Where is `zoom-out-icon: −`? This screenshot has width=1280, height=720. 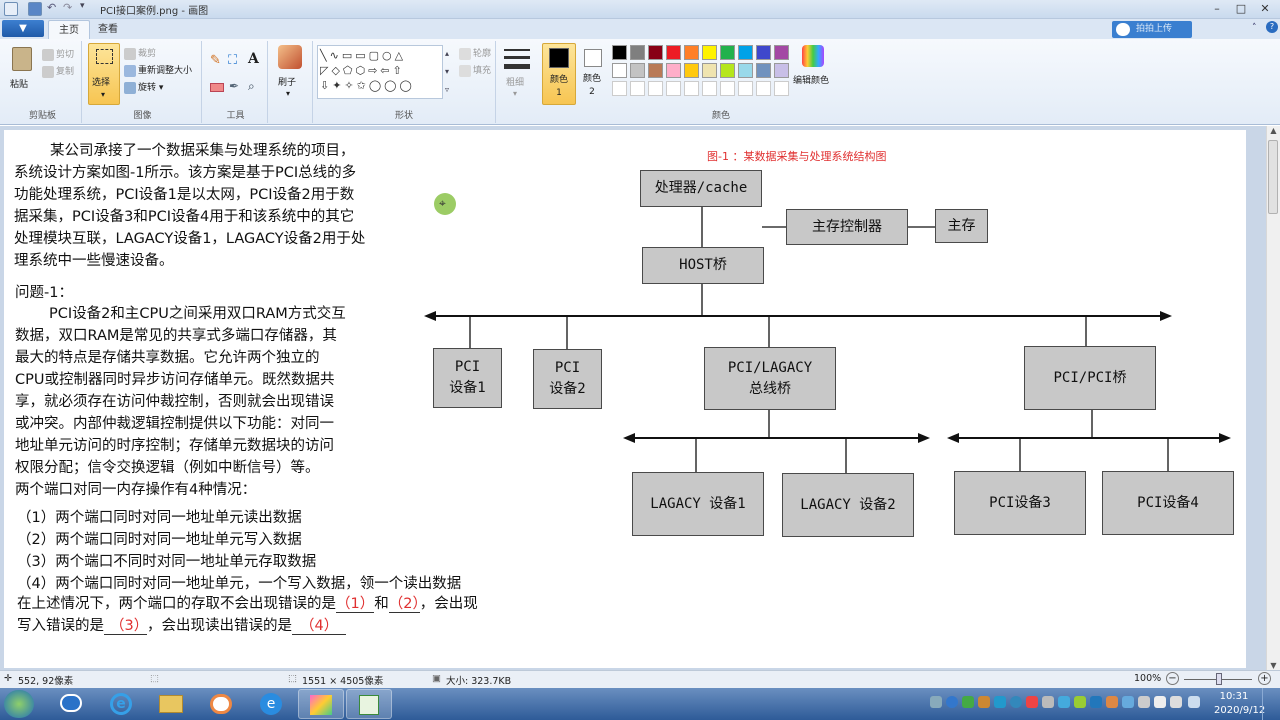 zoom-out-icon: − is located at coordinates (1172, 678).